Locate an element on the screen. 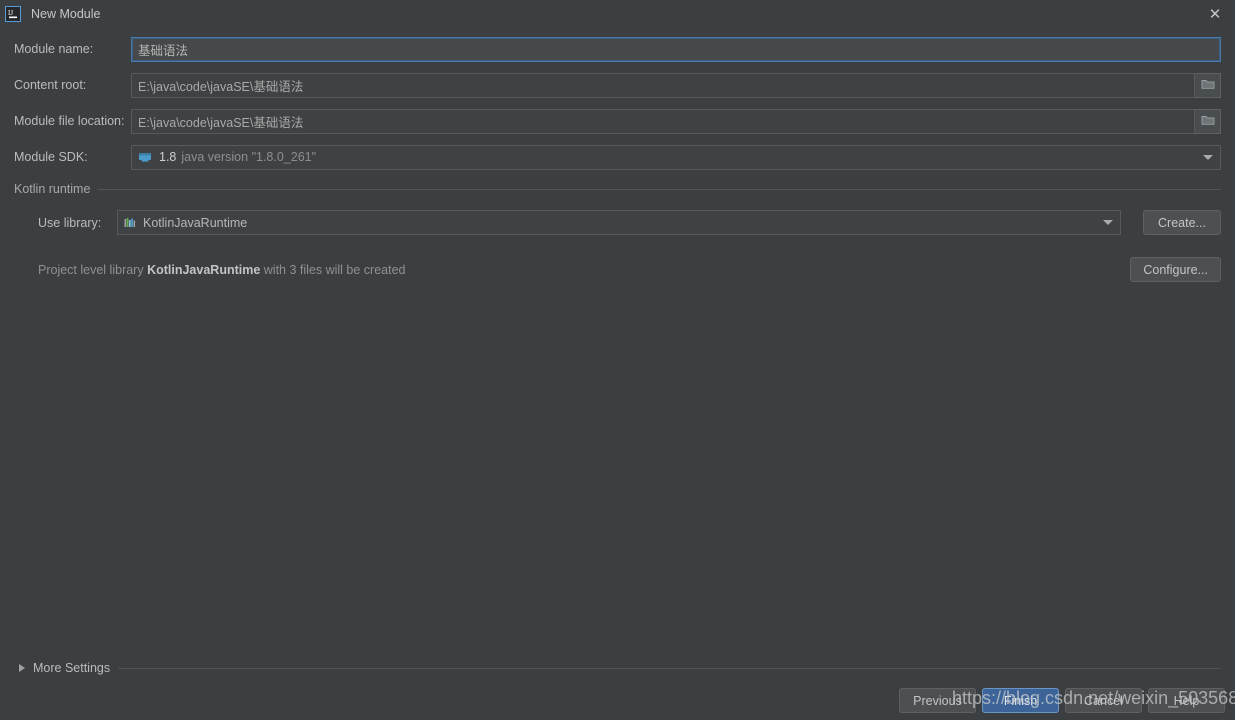 The width and height of the screenshot is (1235, 720). content-root-input: E:\java\code\javaSE\基础语法 is located at coordinates (663, 85).